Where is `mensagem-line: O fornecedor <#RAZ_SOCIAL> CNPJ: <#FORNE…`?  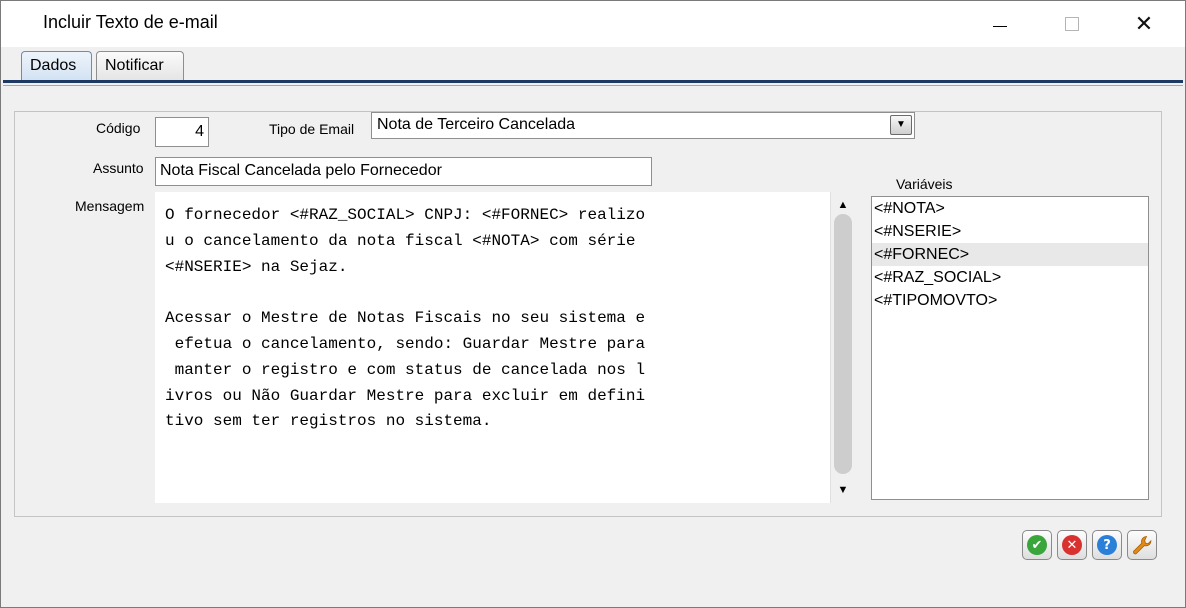
mensagem-line: O fornecedor <#RAZ_SOCIAL> CNPJ: <#FORNE… is located at coordinates (405, 215).